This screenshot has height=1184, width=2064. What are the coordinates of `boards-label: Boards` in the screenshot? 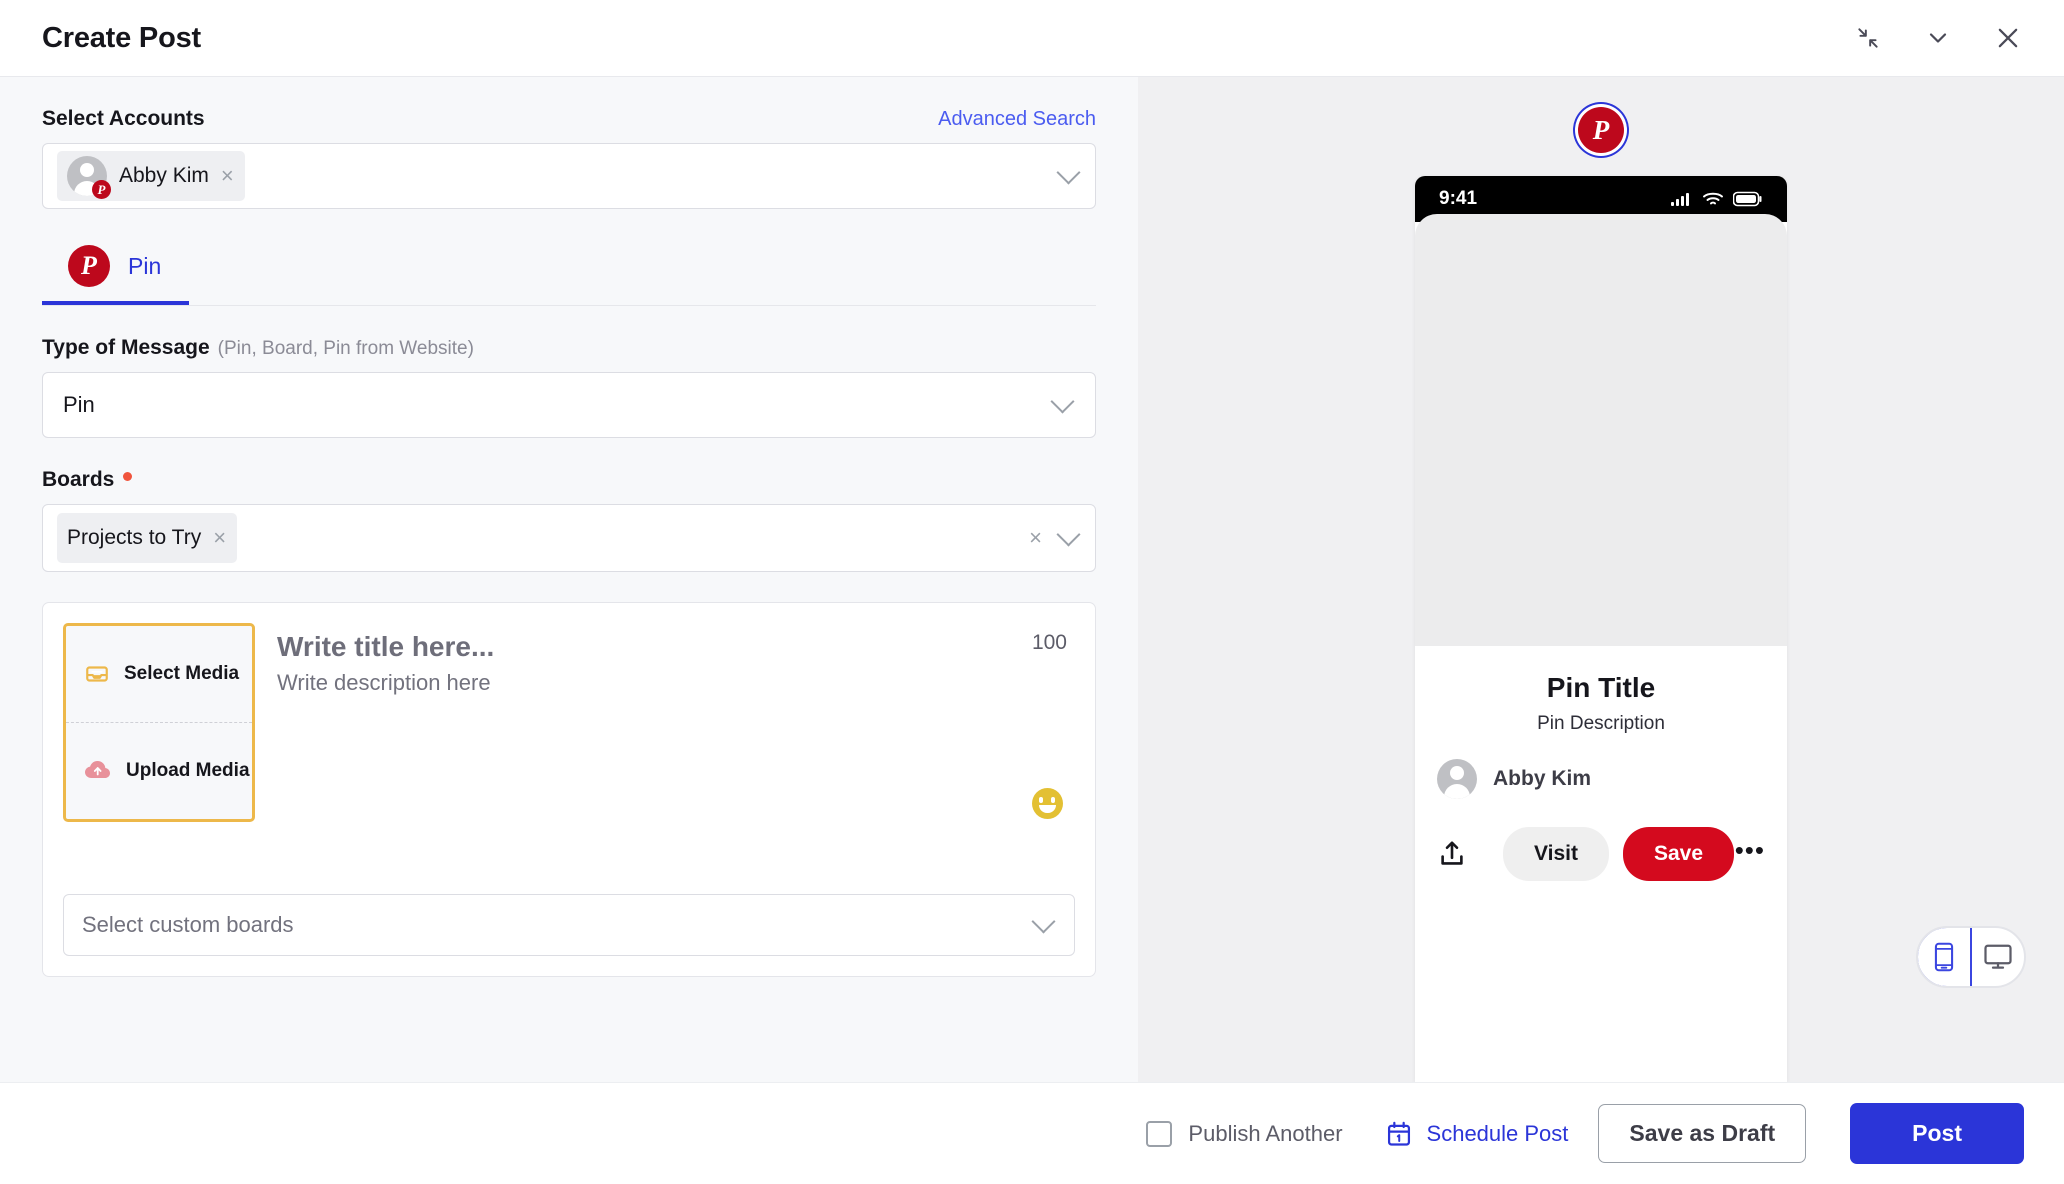 It's located at (78, 479).